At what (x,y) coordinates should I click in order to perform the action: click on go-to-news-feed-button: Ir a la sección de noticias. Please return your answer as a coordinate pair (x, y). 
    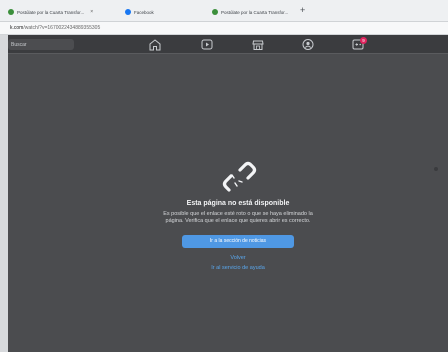
    Looking at the image, I should click on (238, 241).